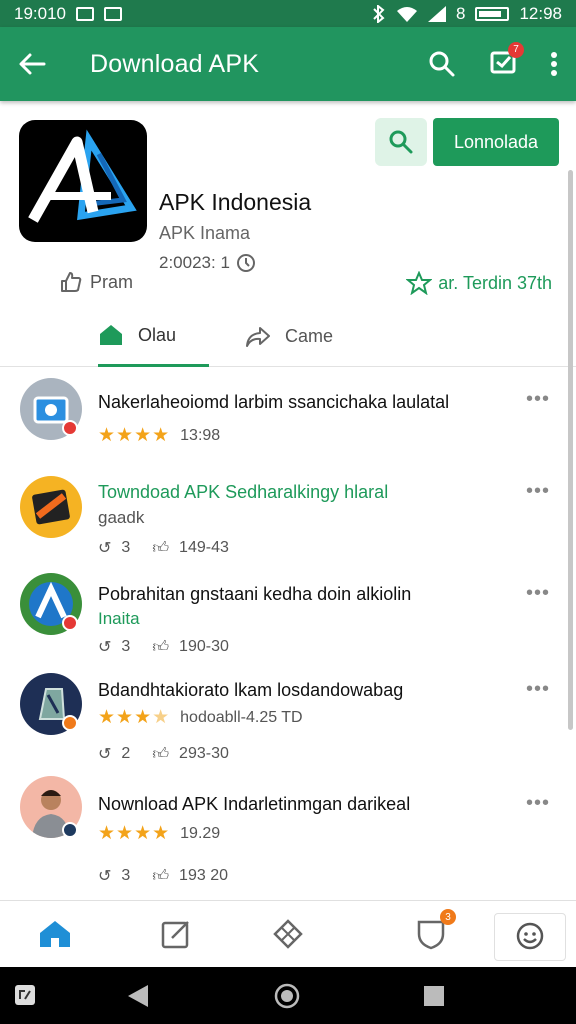  I want to click on smiley-chat-icon, so click(530, 936).